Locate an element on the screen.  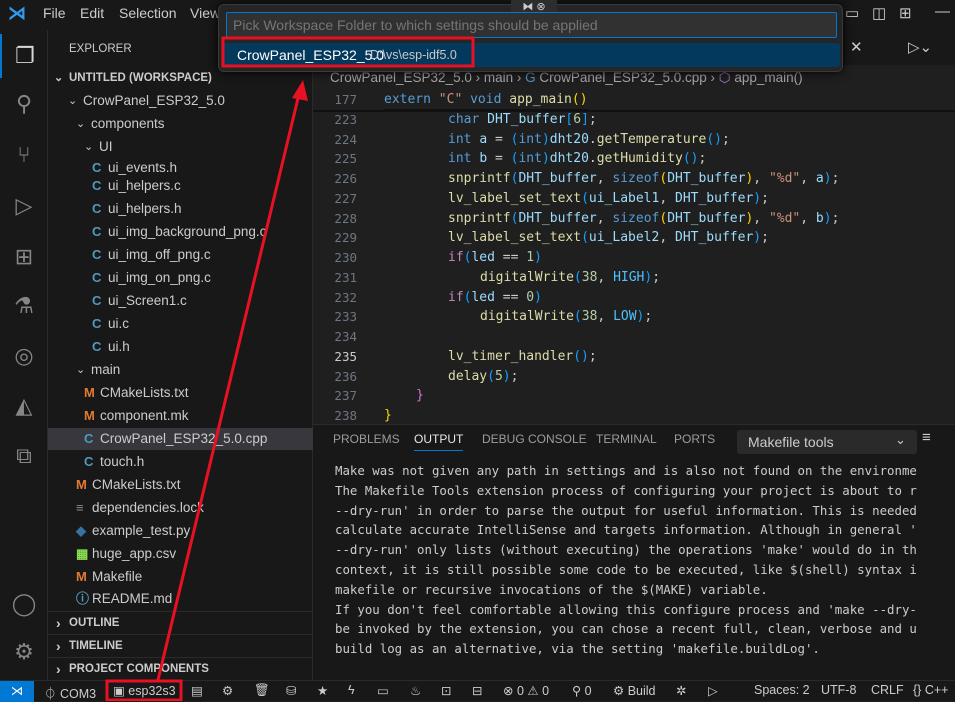
tree-item: Ctouch.h is located at coordinates (180, 462).